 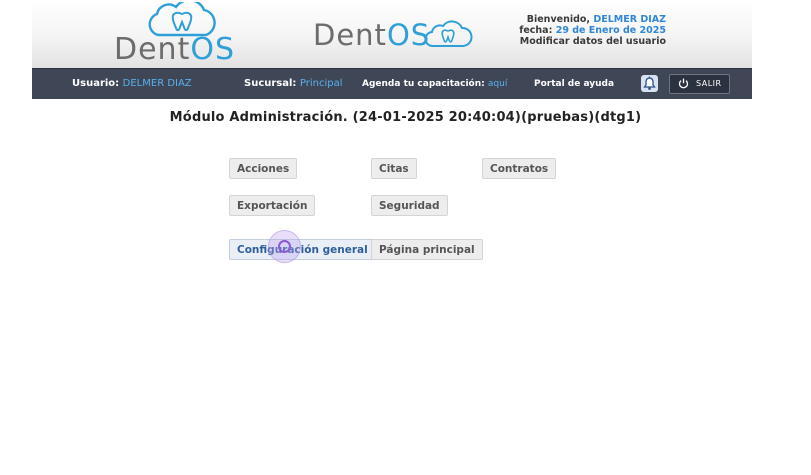 What do you see at coordinates (629, 19) in the screenshot?
I see `welcome-user: DELMER DIAZ` at bounding box center [629, 19].